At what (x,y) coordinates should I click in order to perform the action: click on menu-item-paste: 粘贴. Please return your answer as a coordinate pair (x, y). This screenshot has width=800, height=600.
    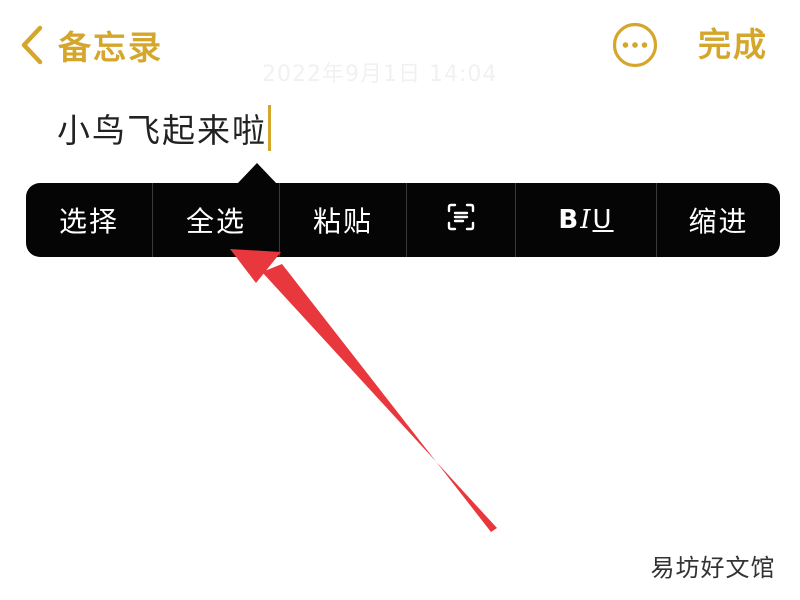
    Looking at the image, I should click on (343, 220).